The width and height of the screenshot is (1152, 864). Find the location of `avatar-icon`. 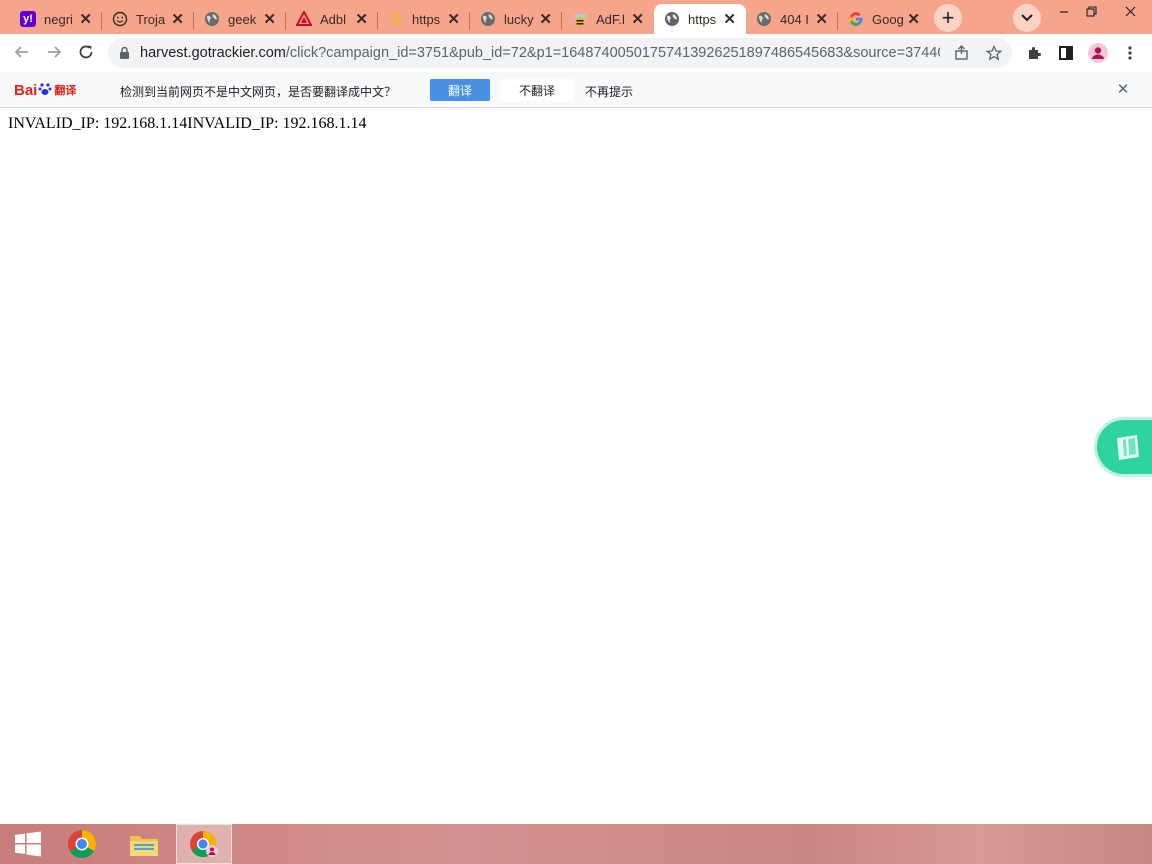

avatar-icon is located at coordinates (1098, 53).